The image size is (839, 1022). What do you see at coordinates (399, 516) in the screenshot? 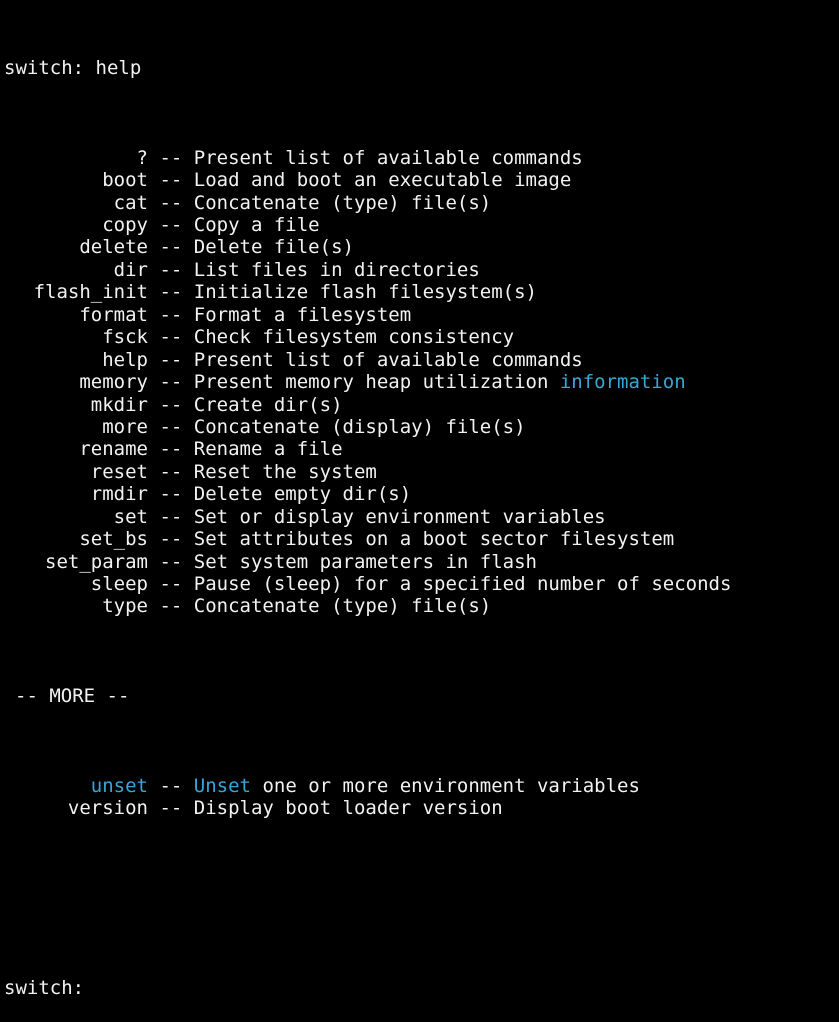
I see `command-description: Set or display environment variables` at bounding box center [399, 516].